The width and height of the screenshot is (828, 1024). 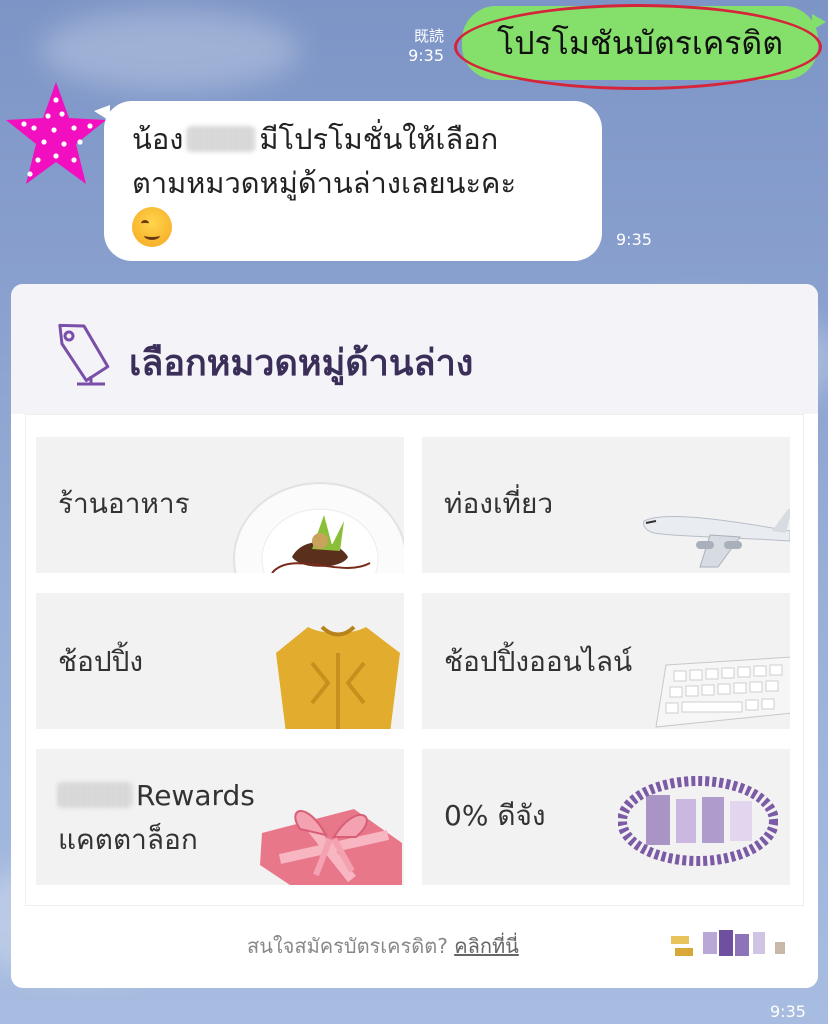 What do you see at coordinates (638, 47) in the screenshot?
I see `highlight-ring` at bounding box center [638, 47].